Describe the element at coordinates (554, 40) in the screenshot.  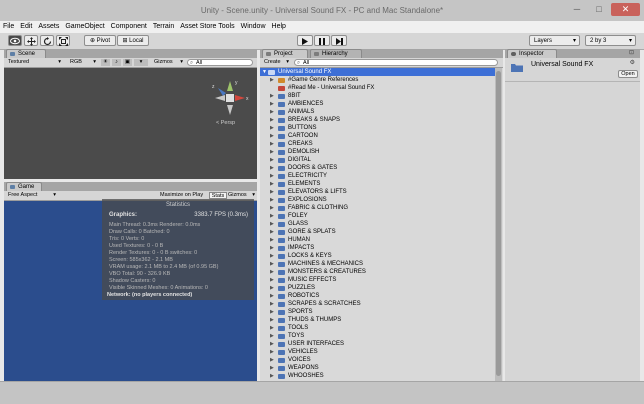
I see `layers-dropdown: Layers ▾` at that location.